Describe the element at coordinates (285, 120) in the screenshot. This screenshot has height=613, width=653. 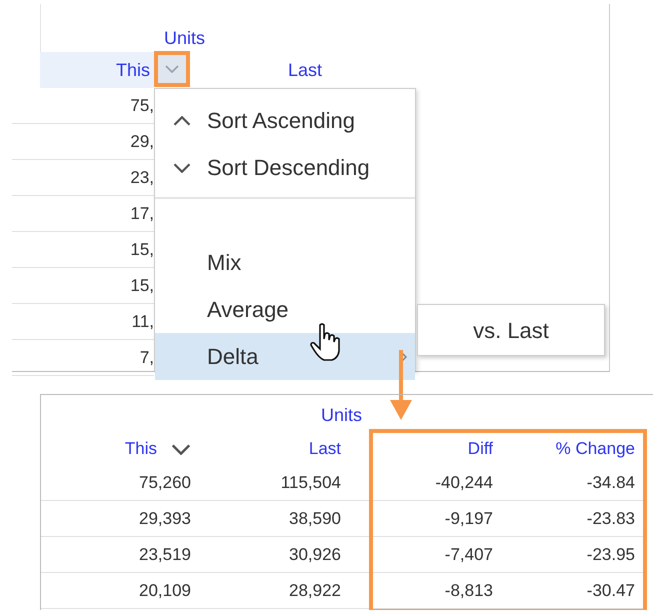
I see `menu-item: Sort Ascending` at that location.